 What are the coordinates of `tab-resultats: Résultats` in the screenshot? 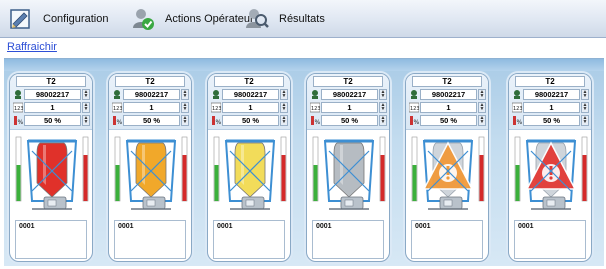 It's located at (284, 19).